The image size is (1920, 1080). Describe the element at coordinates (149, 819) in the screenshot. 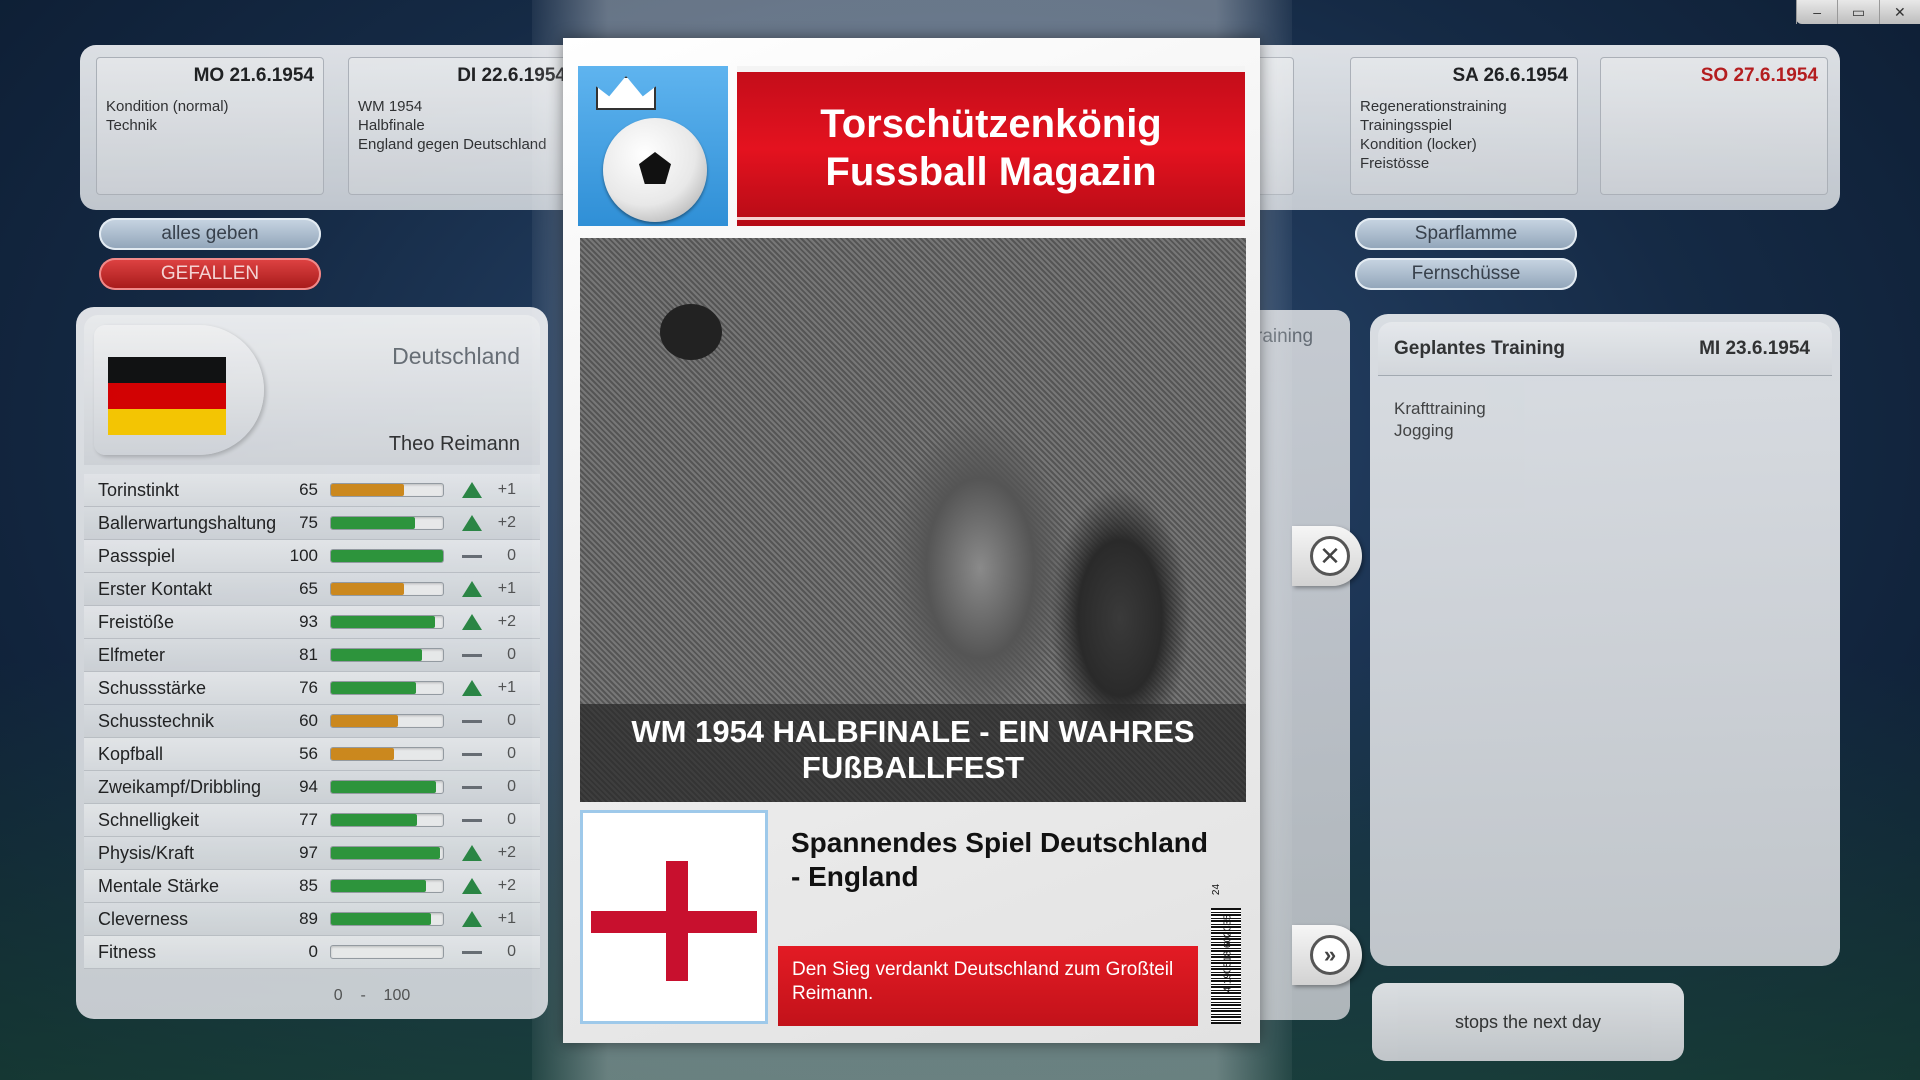

I see `stat-label: Schnelligkeit` at that location.